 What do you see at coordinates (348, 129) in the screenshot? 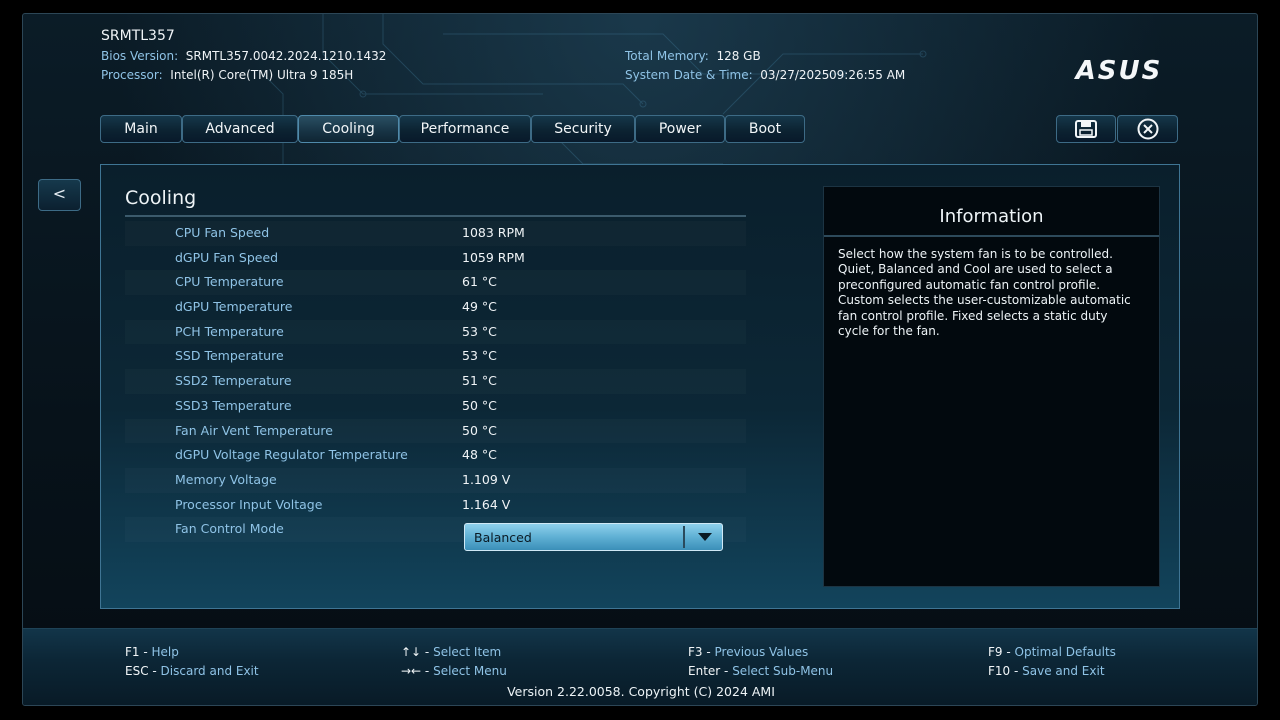
I see `tab-cooling: Cooling` at bounding box center [348, 129].